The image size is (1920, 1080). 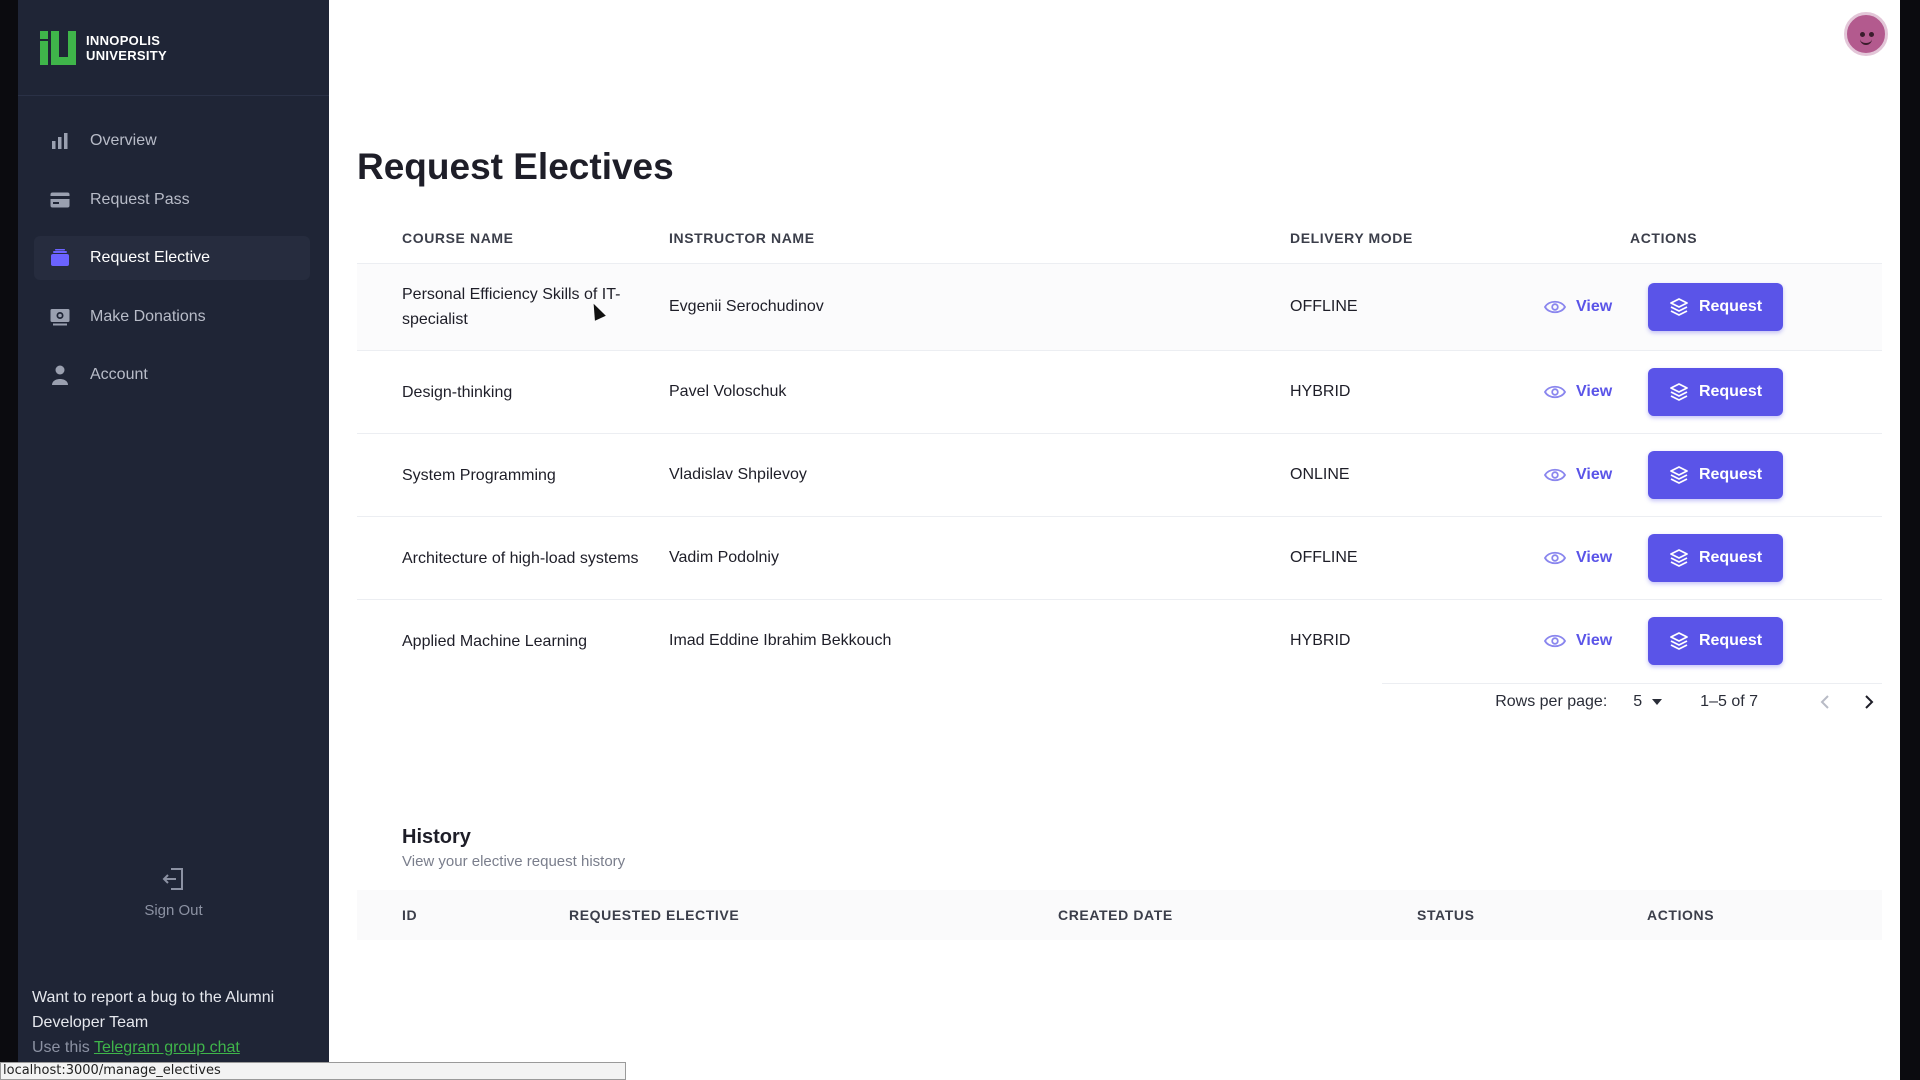 I want to click on instructor-name: Vladislav Shpilevoy, so click(x=738, y=474).